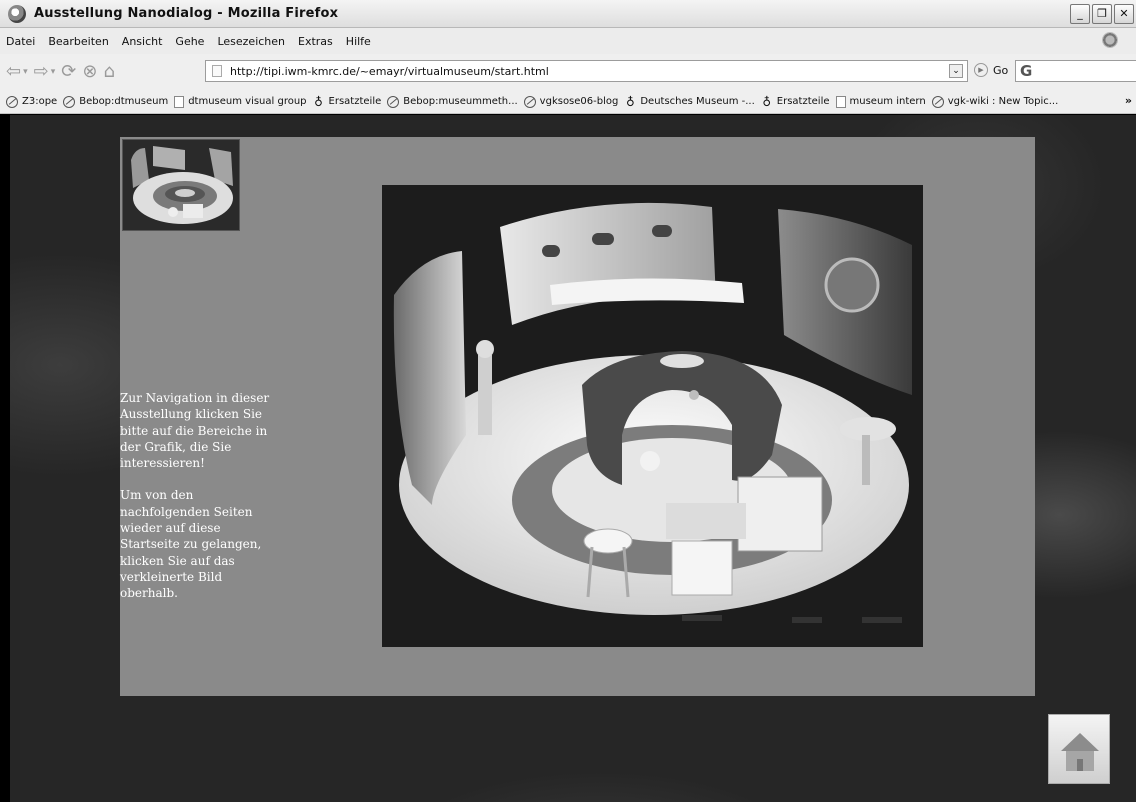 This screenshot has width=1136, height=802. I want to click on menu-gehe: Gehe, so click(192, 41).